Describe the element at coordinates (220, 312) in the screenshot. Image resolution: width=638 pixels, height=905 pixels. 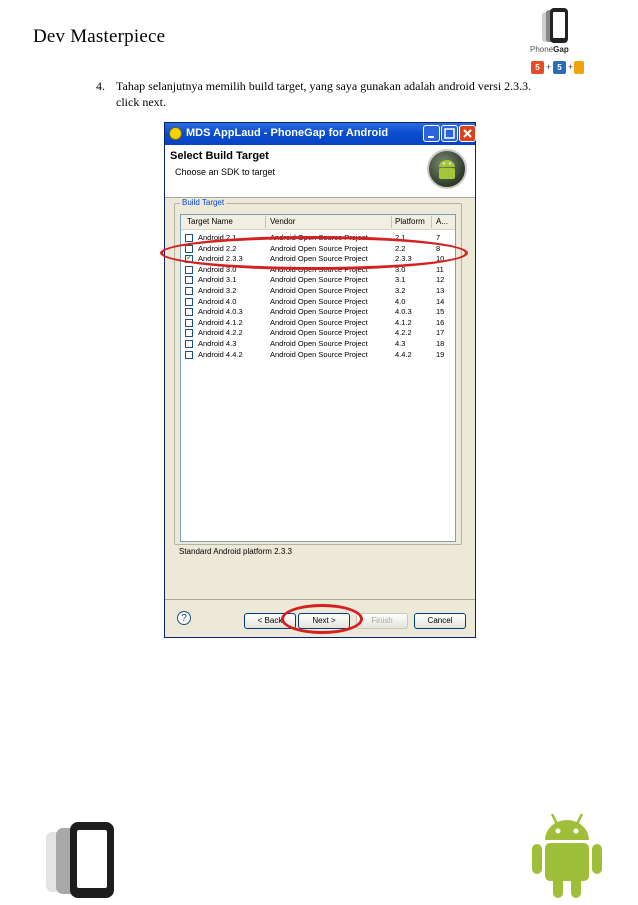
I see `target-name-cell: Android 4.0.3` at that location.